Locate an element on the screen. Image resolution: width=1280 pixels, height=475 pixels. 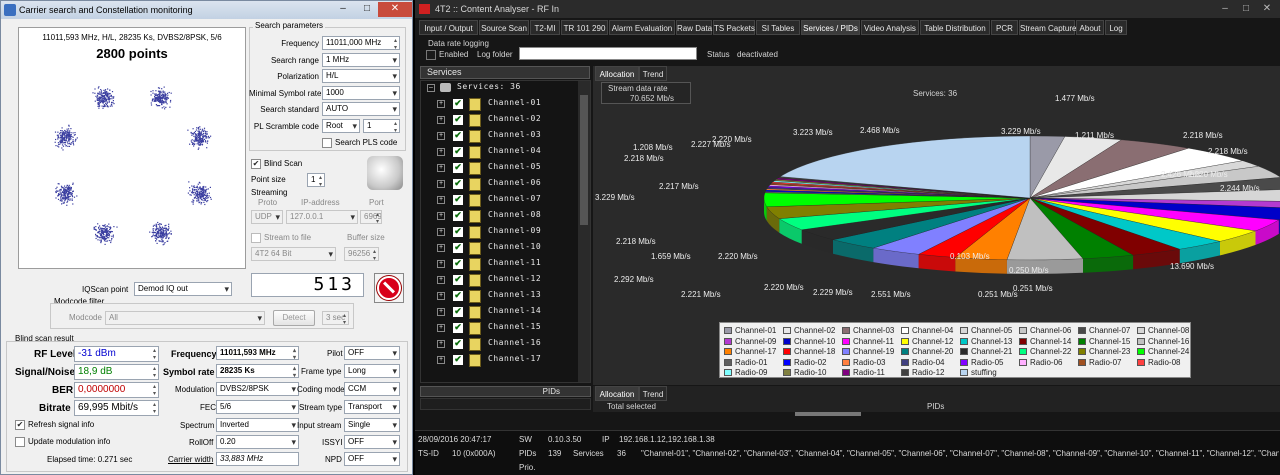
tab-stream-capture: Stream Capture is located at coordinates (1047, 27).